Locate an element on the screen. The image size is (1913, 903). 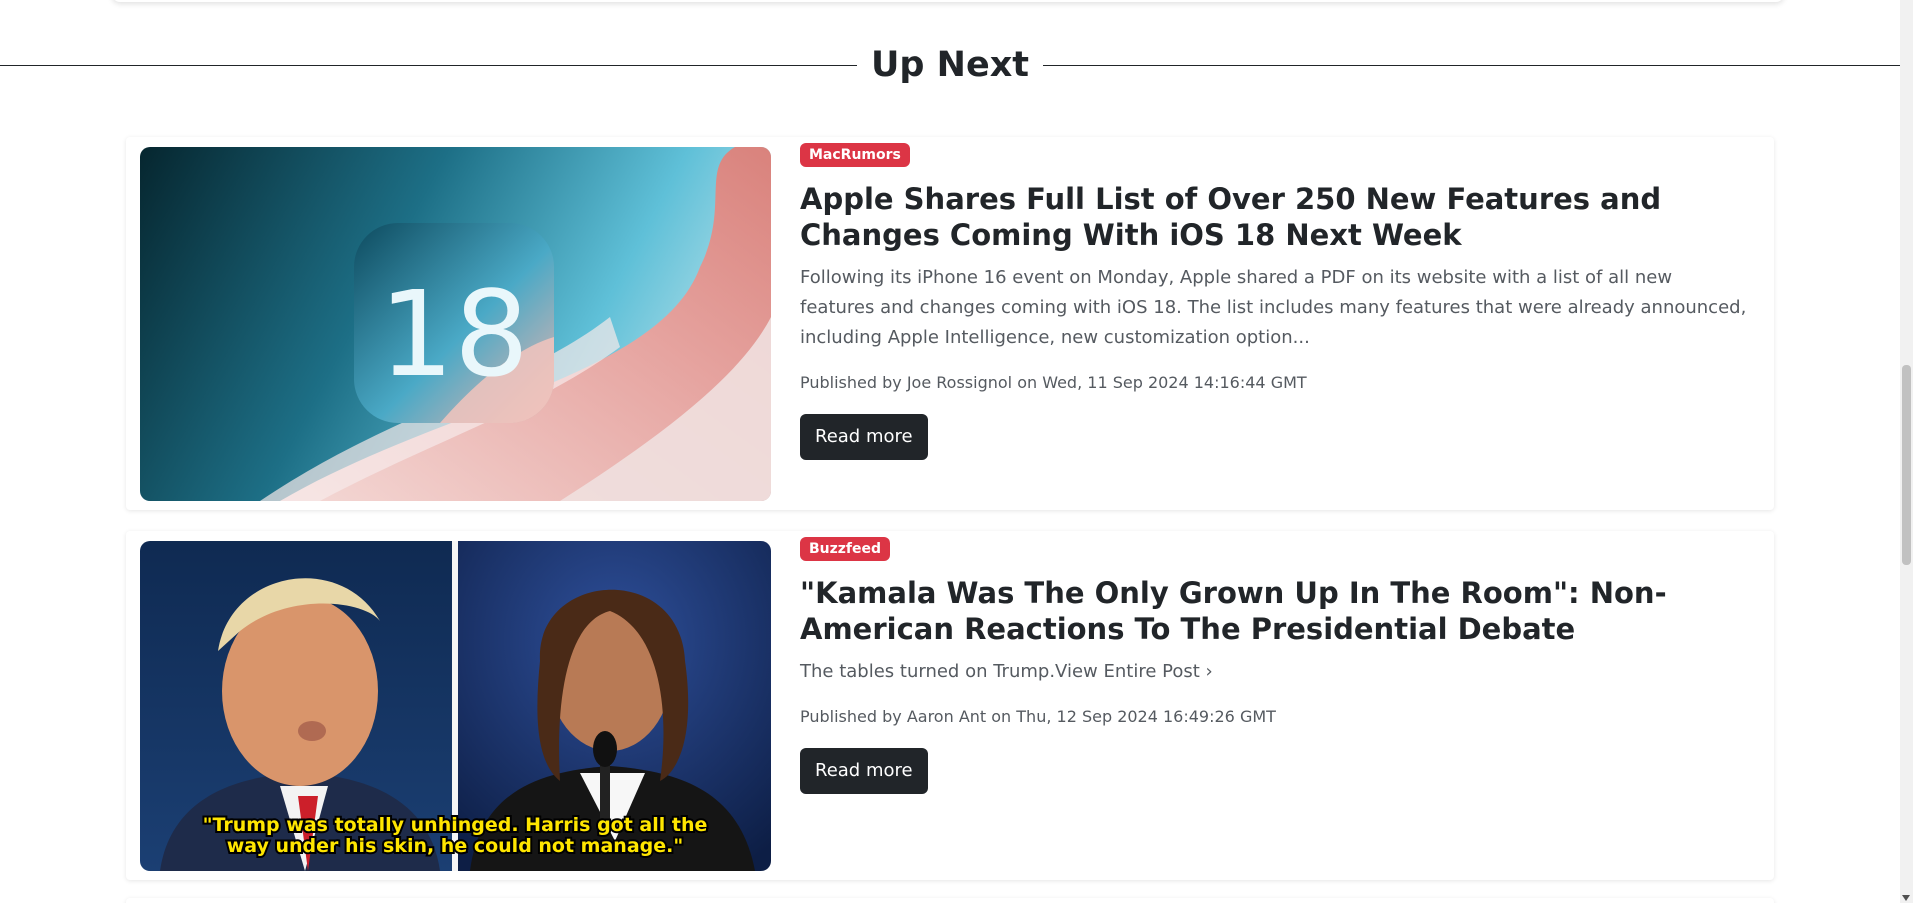
heading-divider-right is located at coordinates (1471, 65).